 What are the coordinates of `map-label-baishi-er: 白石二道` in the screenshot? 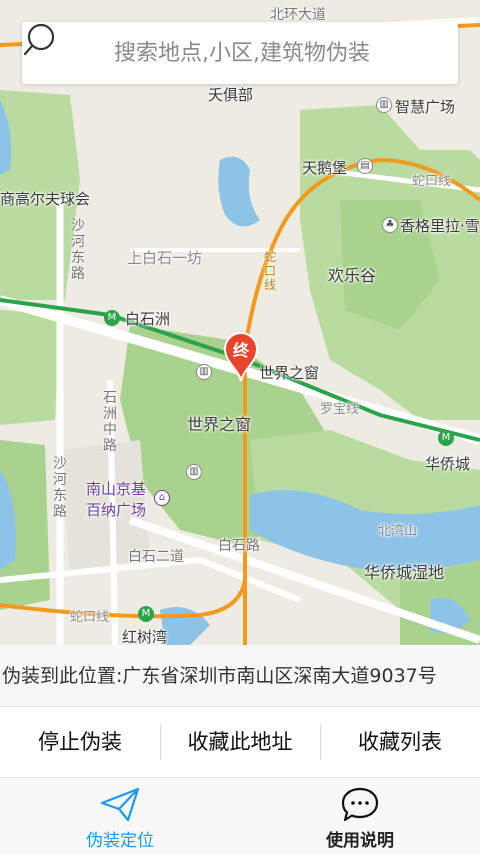 It's located at (156, 557).